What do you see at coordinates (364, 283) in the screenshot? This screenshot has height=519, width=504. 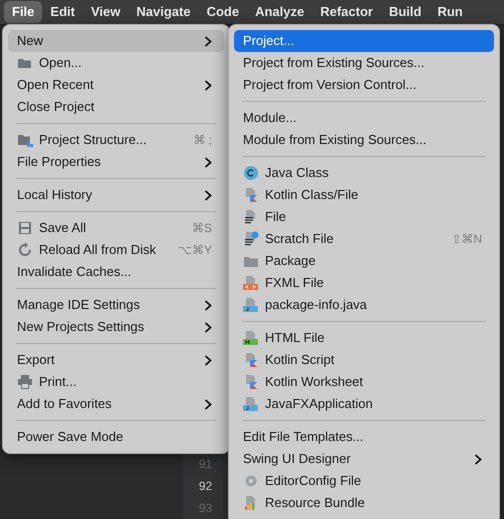 I see `menu-item: FXML File` at bounding box center [364, 283].